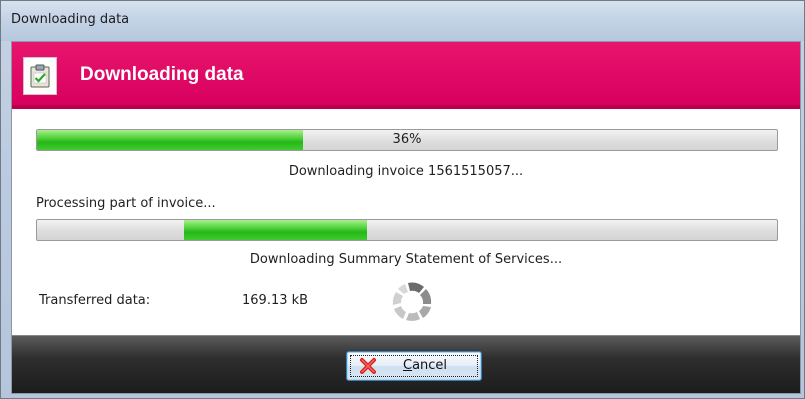 The height and width of the screenshot is (399, 805). Describe the element at coordinates (275, 230) in the screenshot. I see `secondary-progress-marquee` at that location.